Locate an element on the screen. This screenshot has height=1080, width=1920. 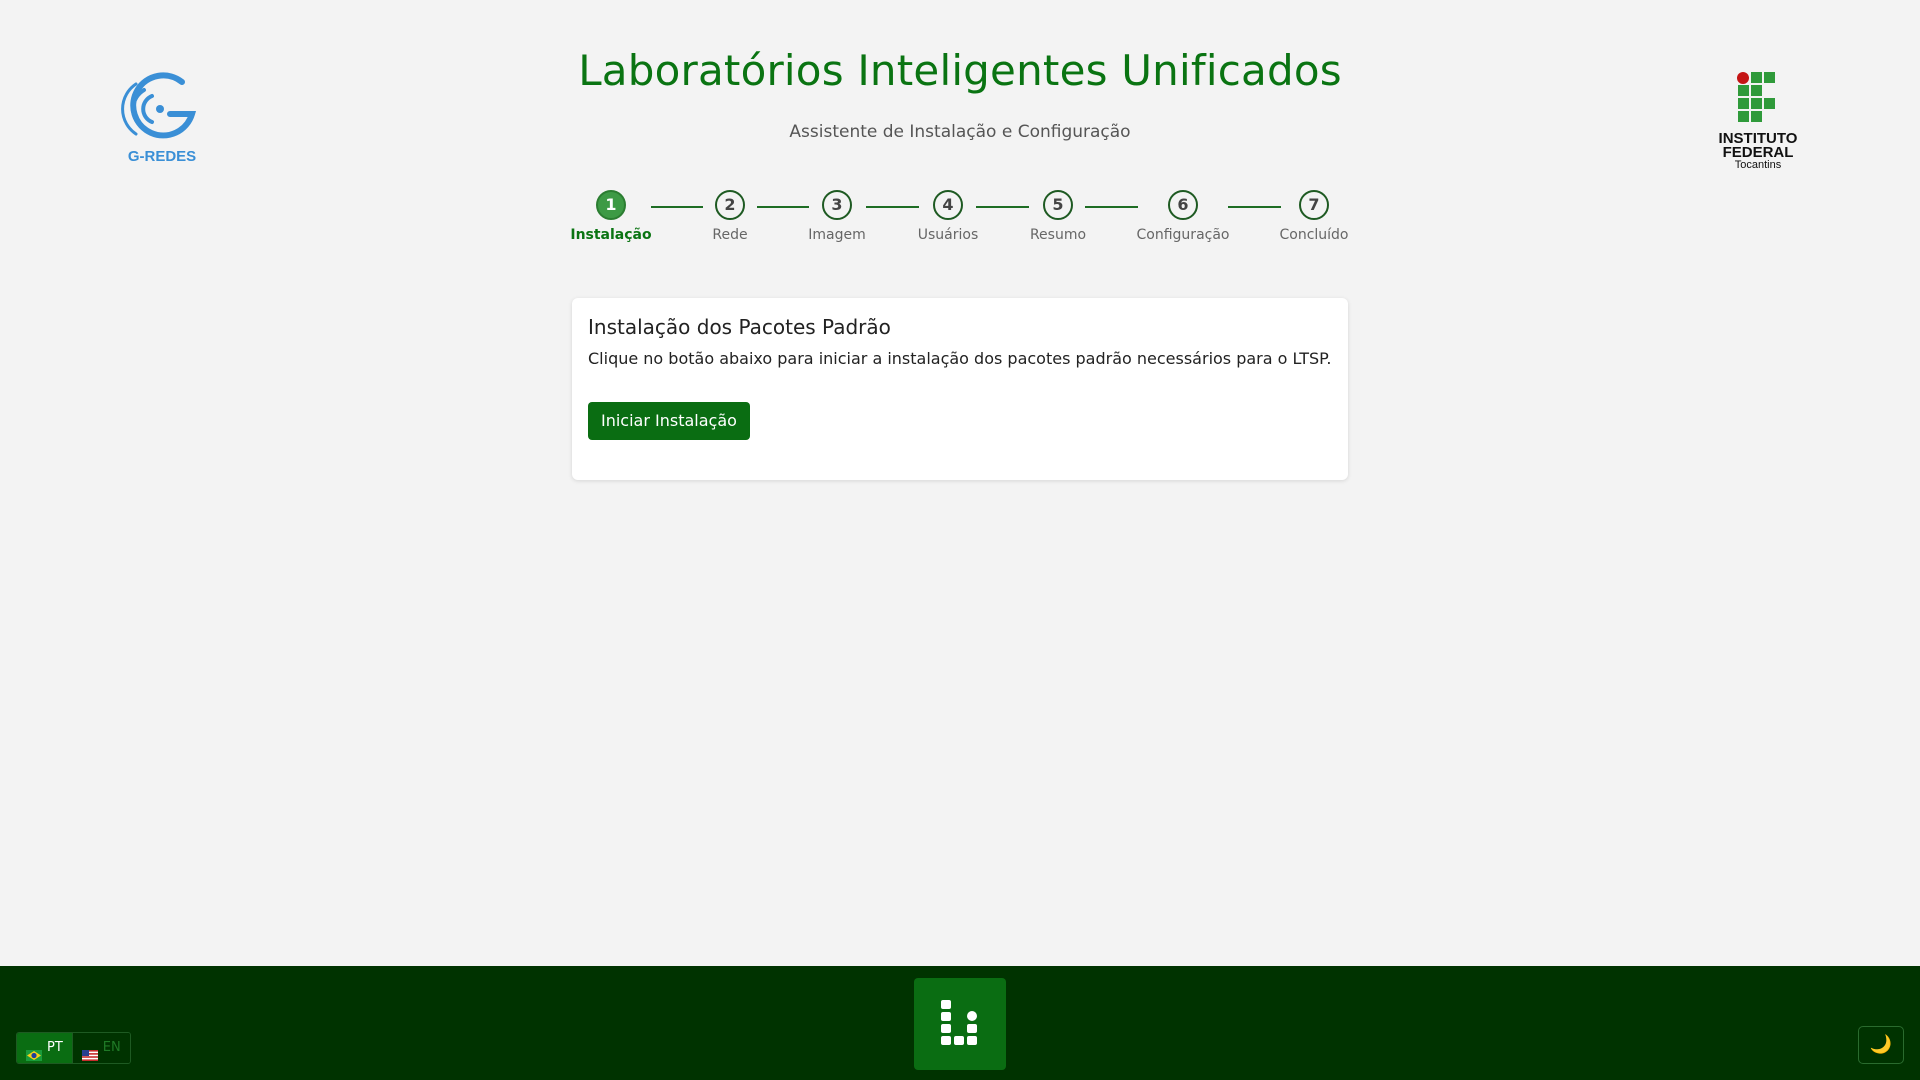
moon-icon: 🌙 is located at coordinates (1881, 1044).